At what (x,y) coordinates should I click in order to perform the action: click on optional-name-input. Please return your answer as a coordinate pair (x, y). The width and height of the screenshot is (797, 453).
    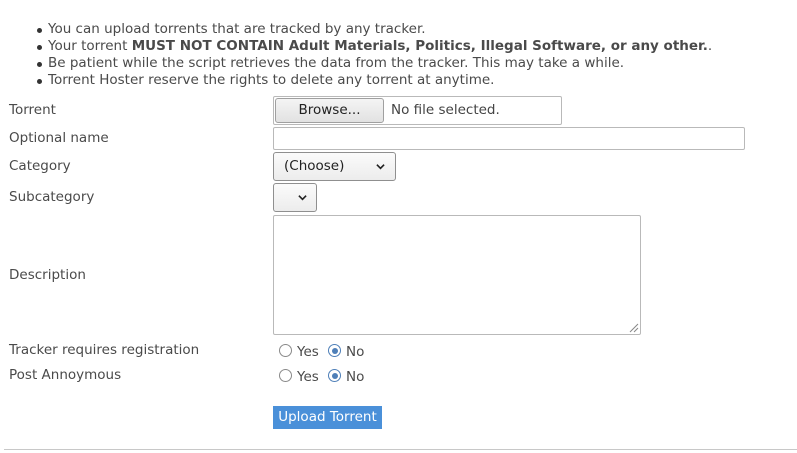
    Looking at the image, I should click on (509, 138).